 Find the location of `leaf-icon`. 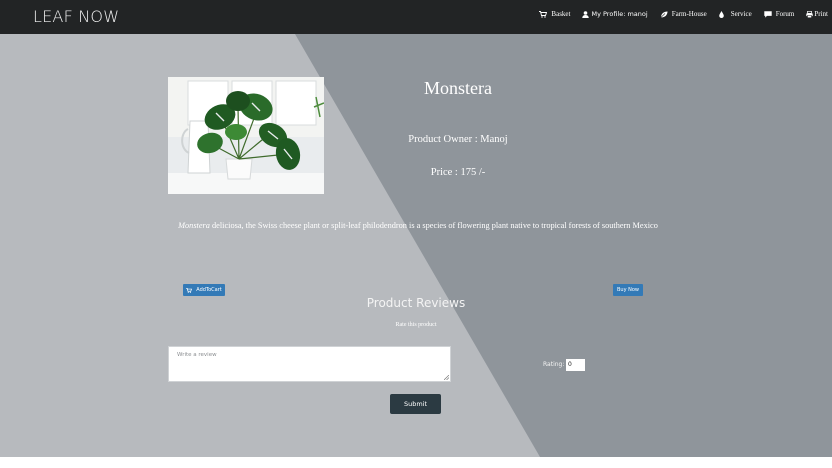

leaf-icon is located at coordinates (663, 14).